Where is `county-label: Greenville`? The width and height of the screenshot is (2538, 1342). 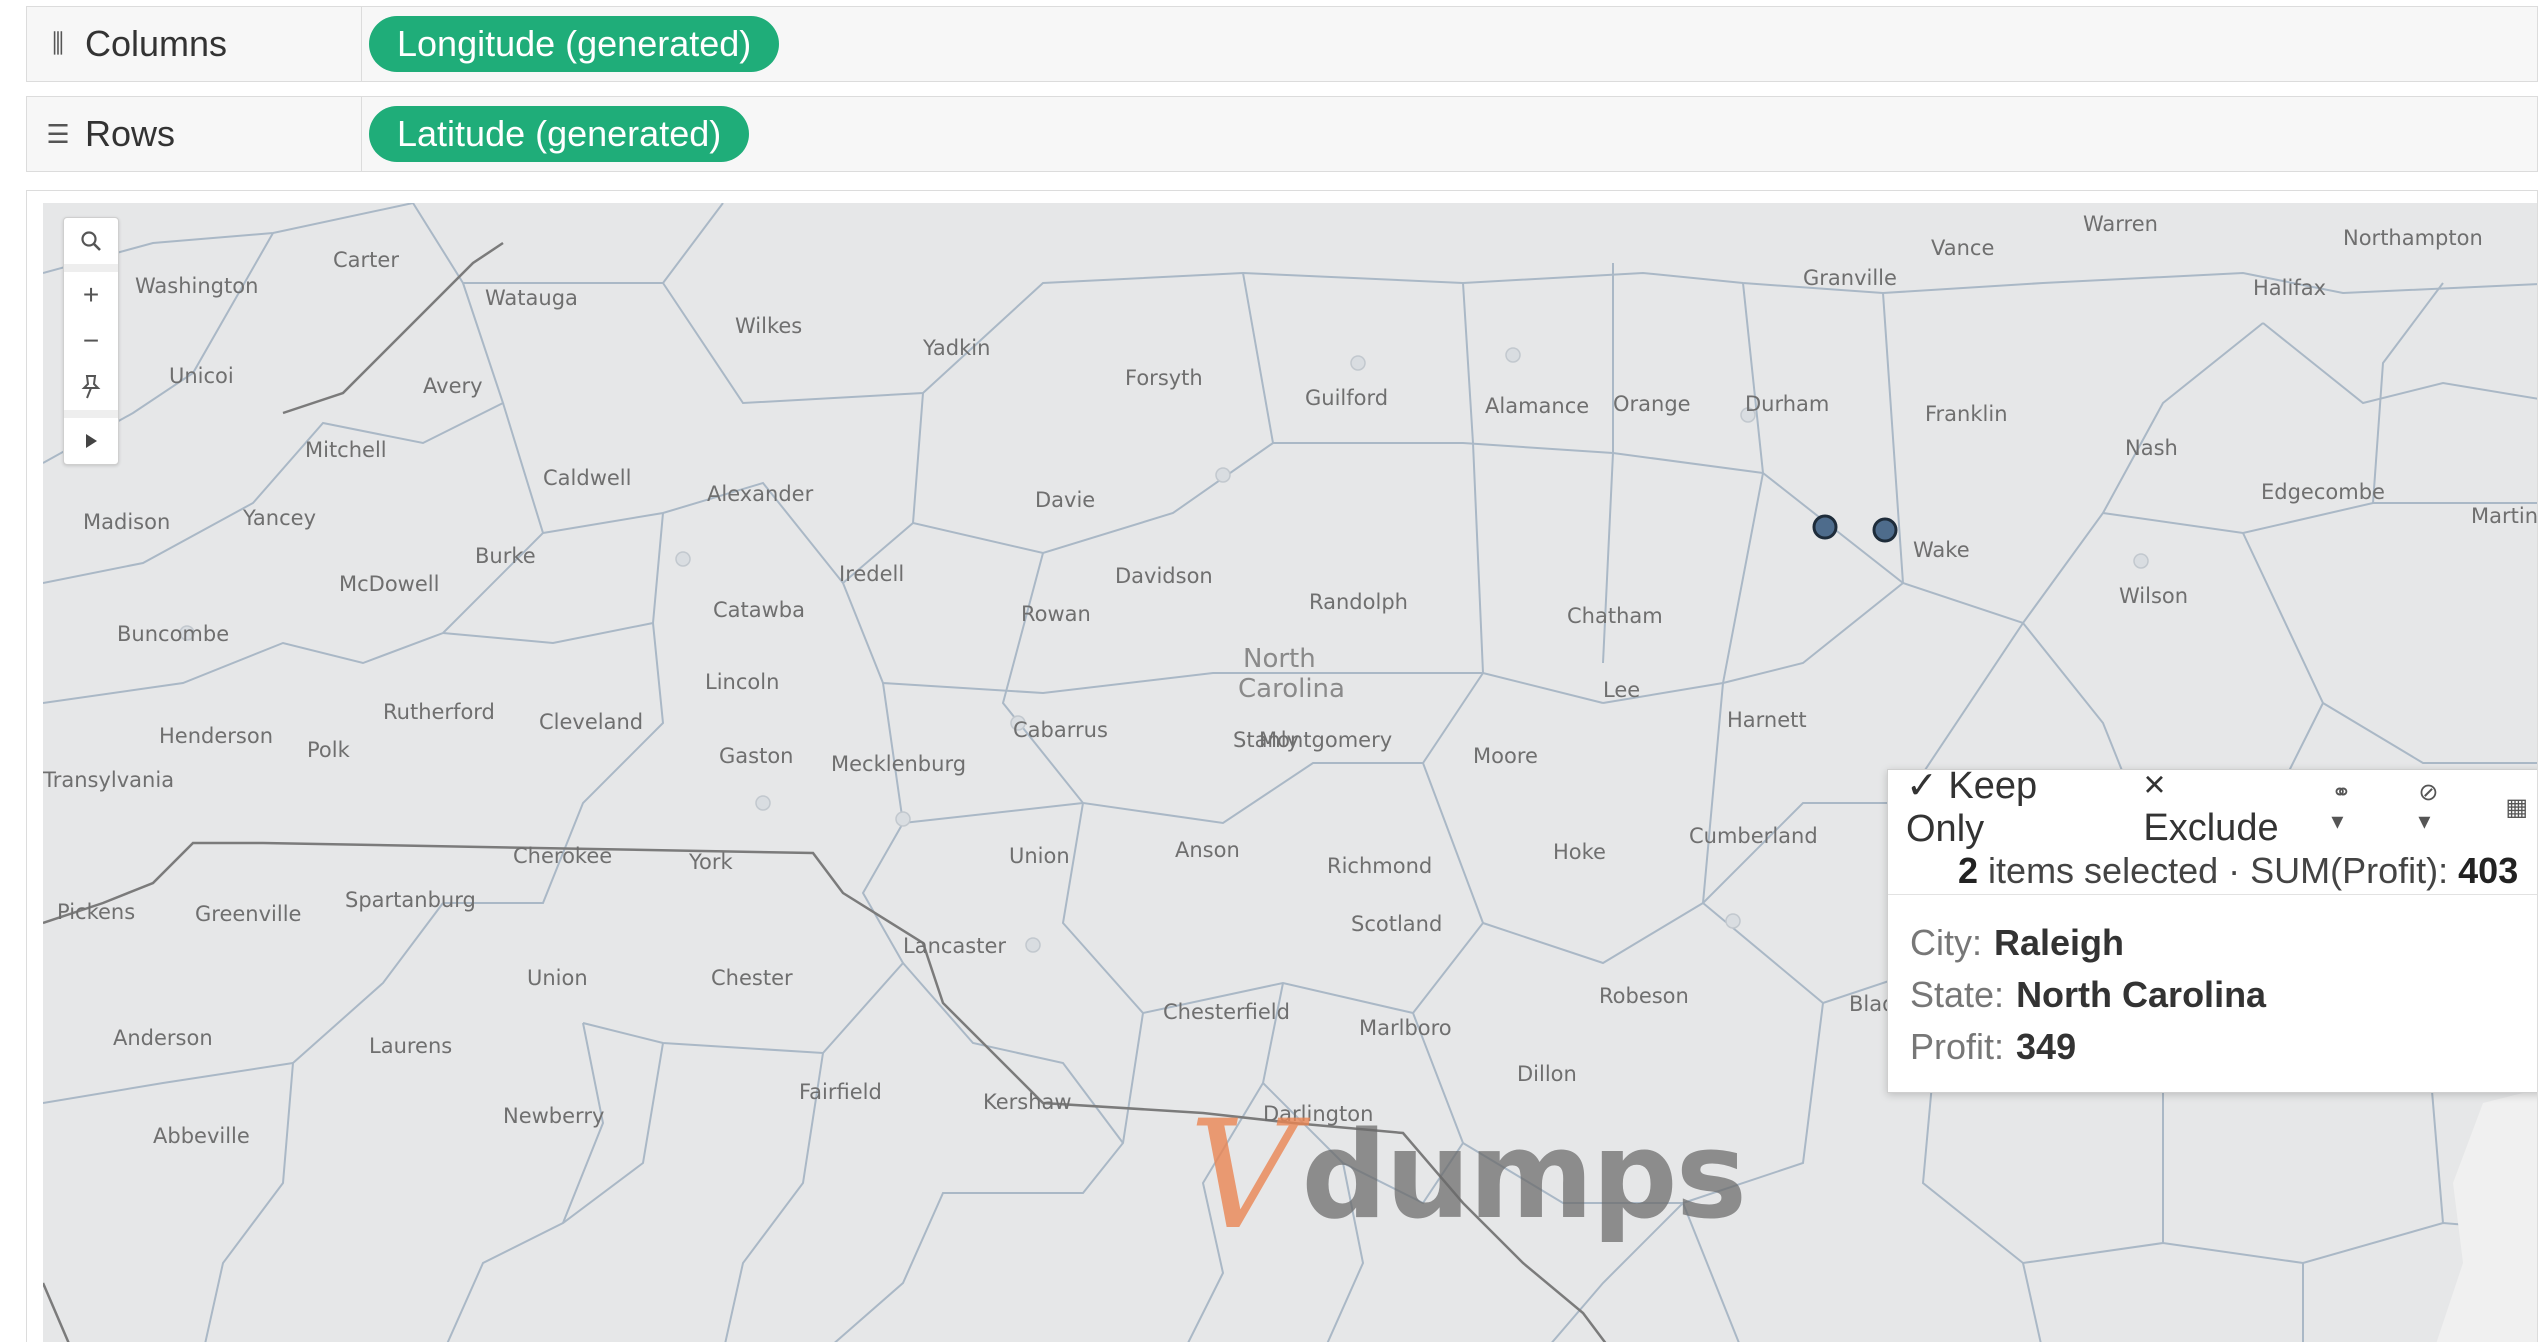
county-label: Greenville is located at coordinates (248, 914).